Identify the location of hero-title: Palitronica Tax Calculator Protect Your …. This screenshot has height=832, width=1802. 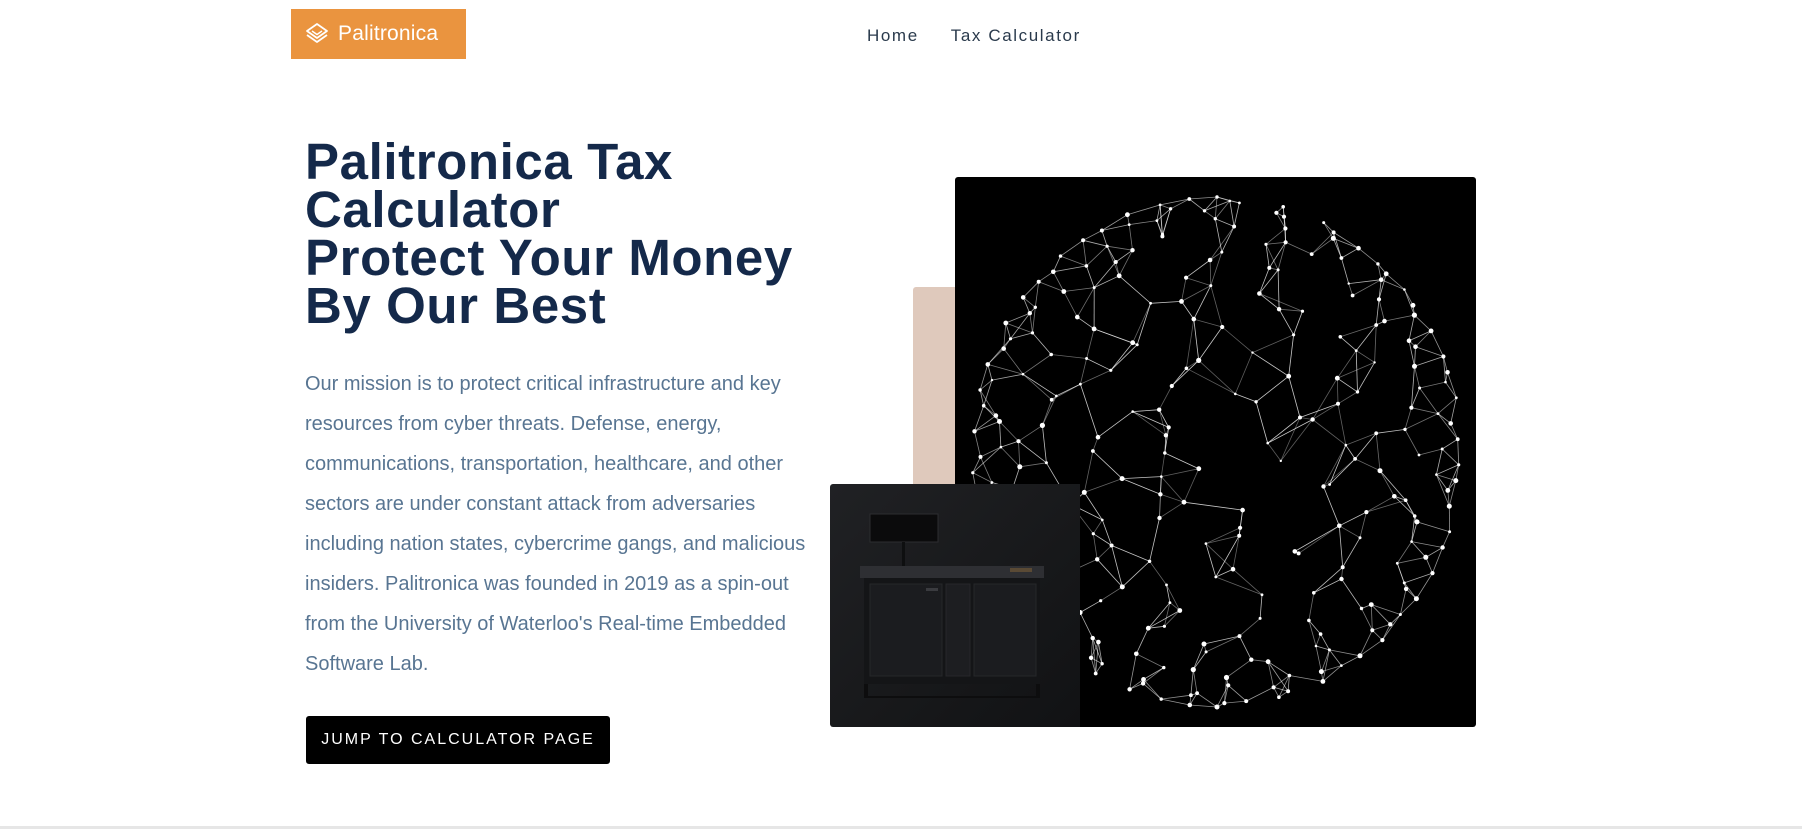
(565, 233).